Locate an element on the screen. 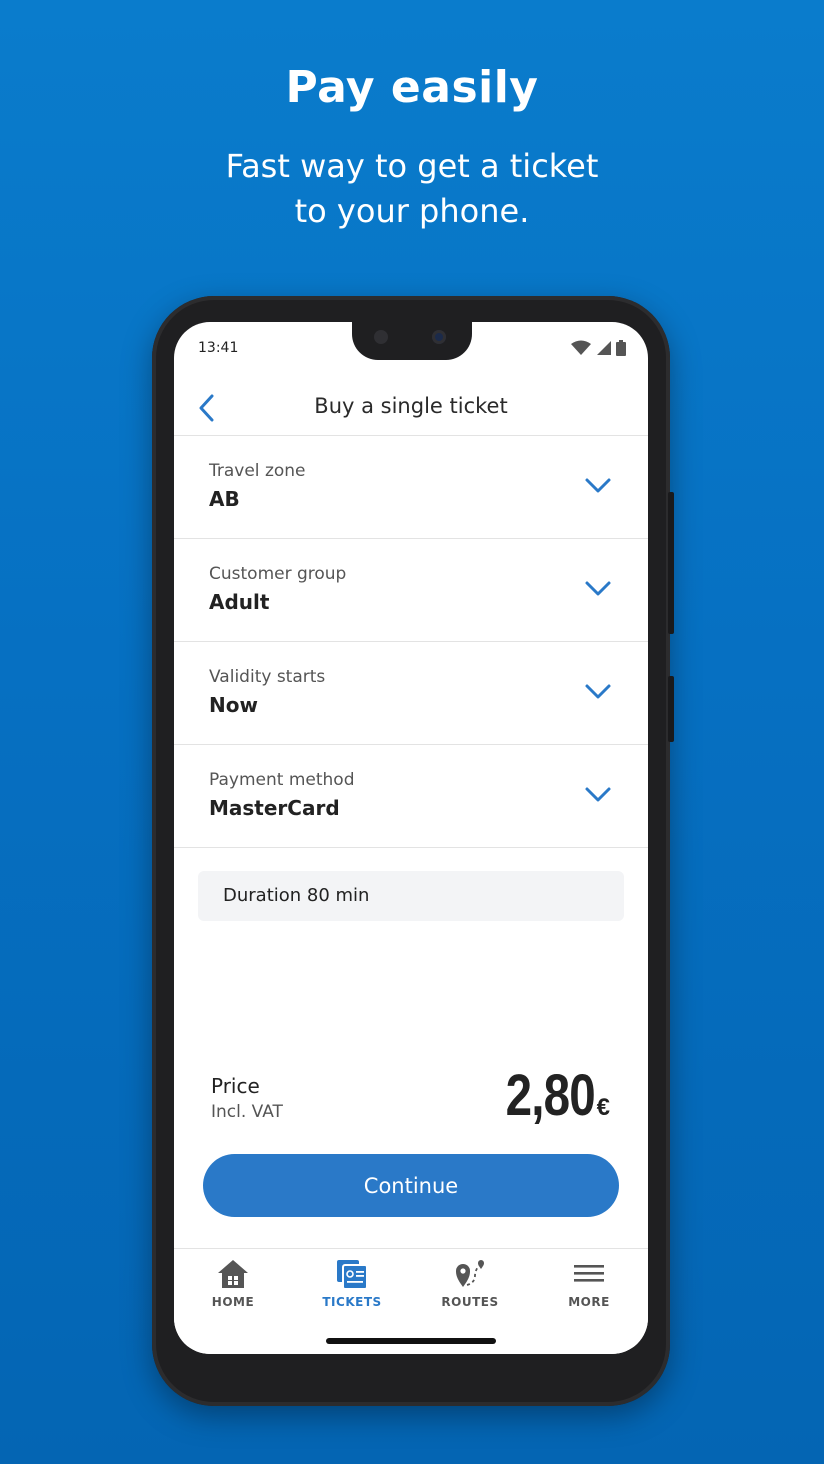  nav-more-label: MORE is located at coordinates (589, 1302).